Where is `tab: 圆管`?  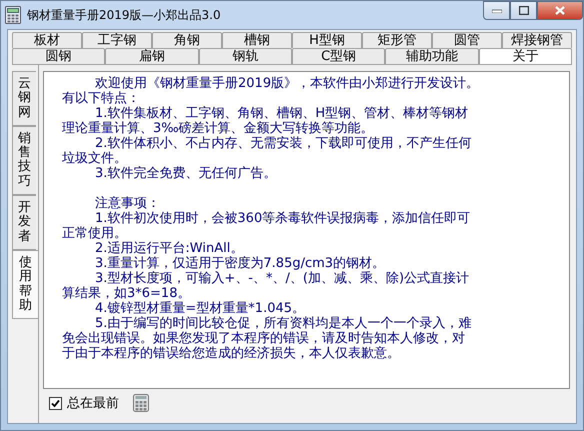 tab: 圆管 is located at coordinates (467, 40).